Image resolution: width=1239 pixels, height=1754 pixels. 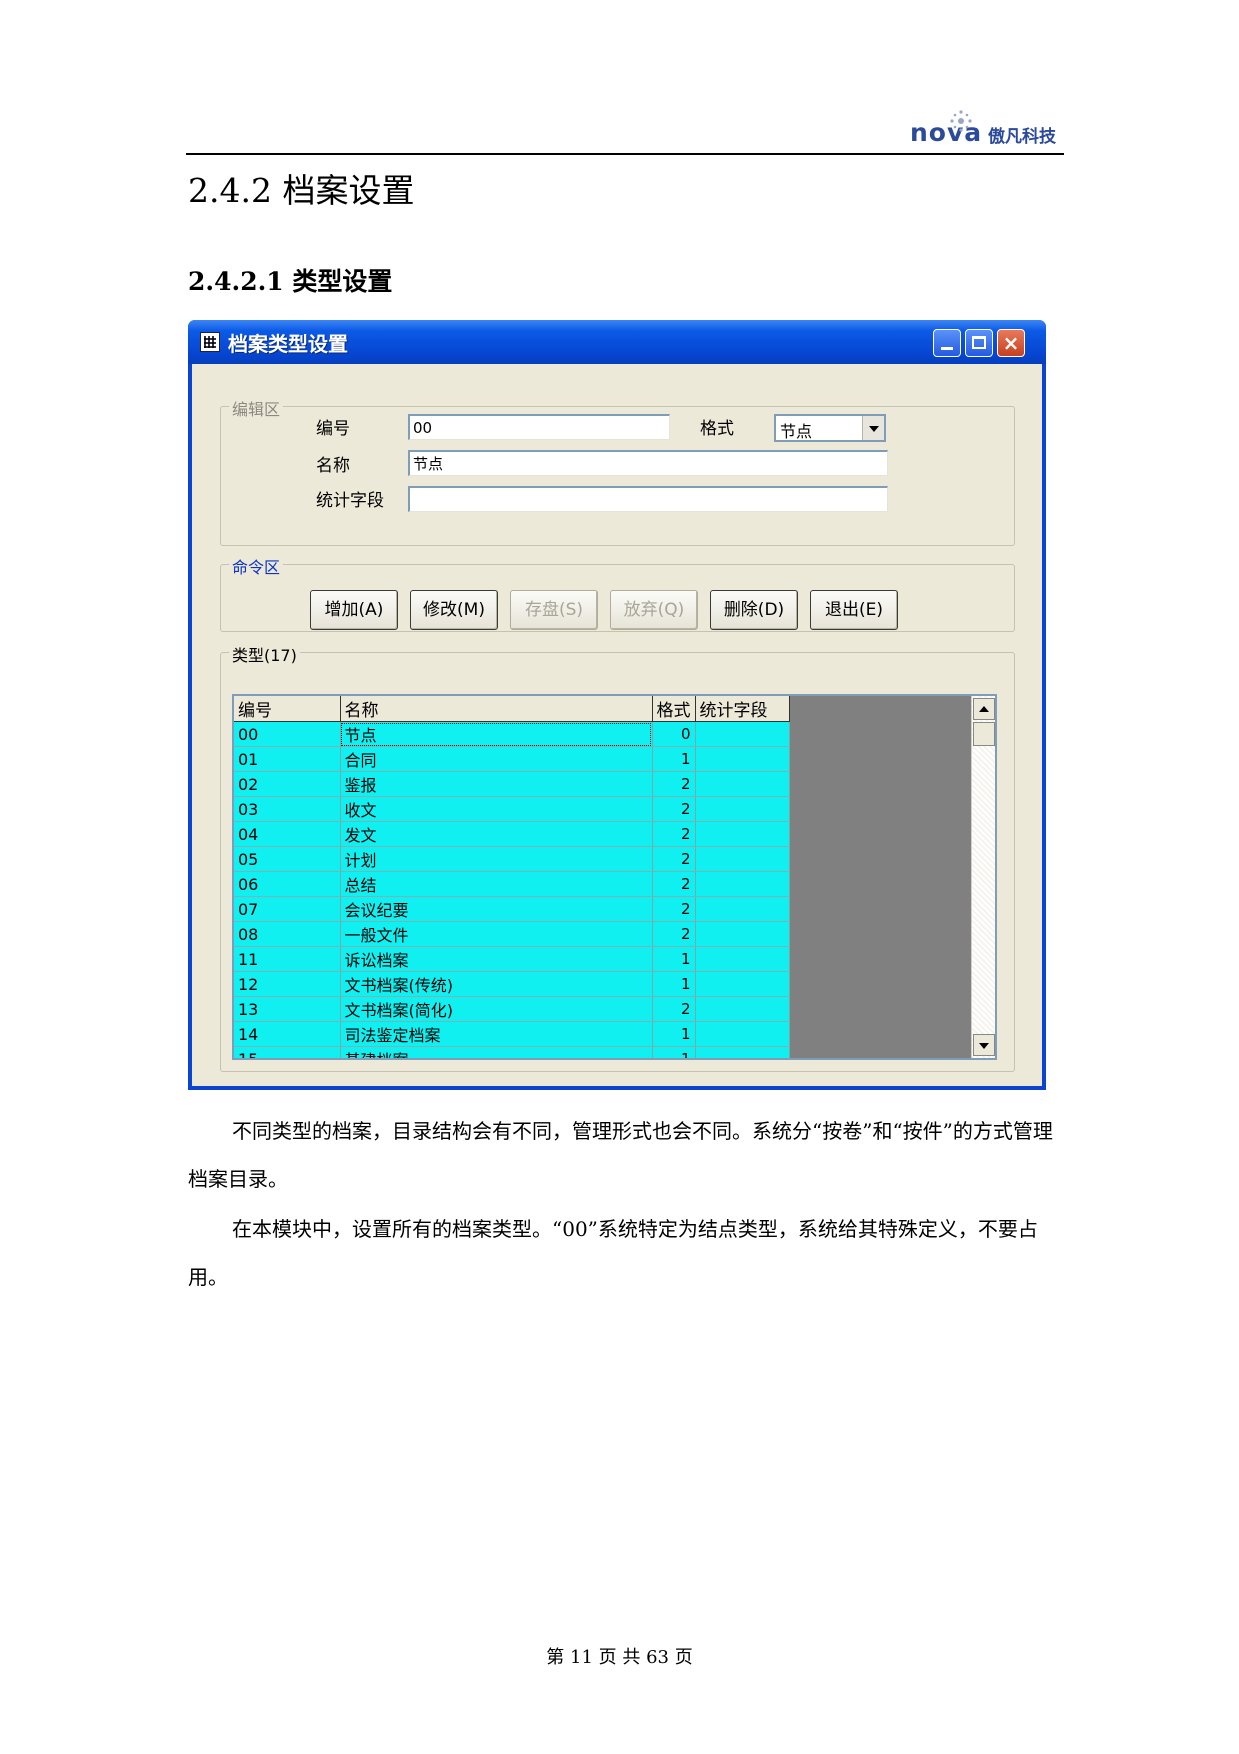 What do you see at coordinates (554, 610) in the screenshot?
I see `save-button: 存盘(S)` at bounding box center [554, 610].